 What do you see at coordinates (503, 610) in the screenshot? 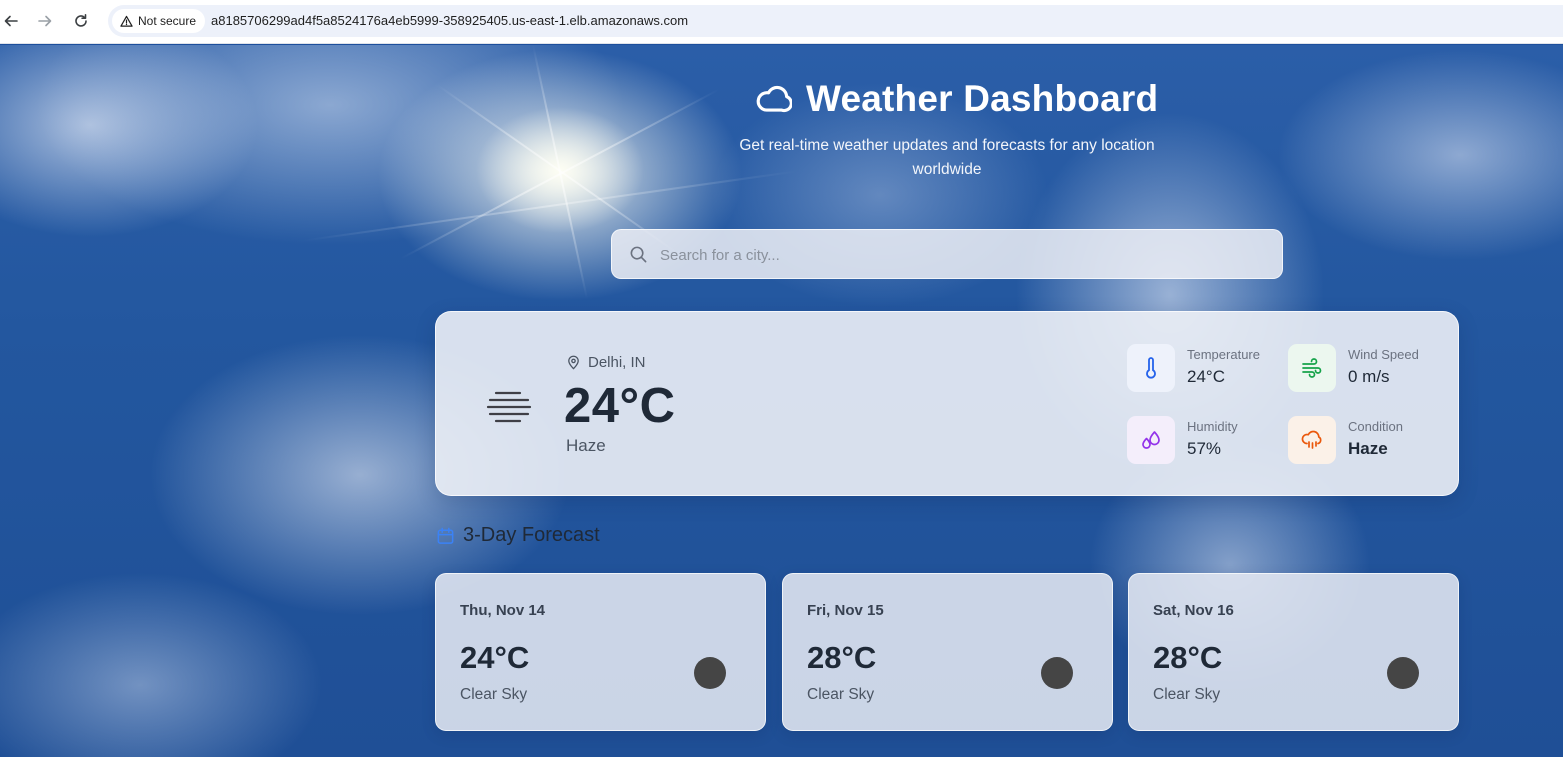
I see `forecast-date: Thu, Nov 14` at bounding box center [503, 610].